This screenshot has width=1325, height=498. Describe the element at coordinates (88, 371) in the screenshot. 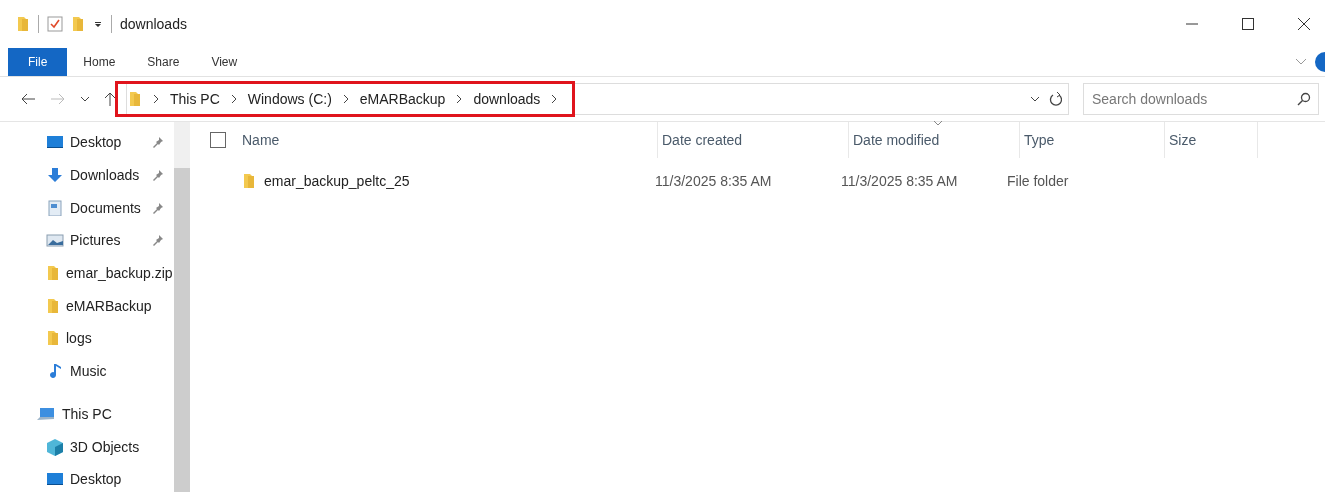

I see `sidebar-item: Music` at that location.